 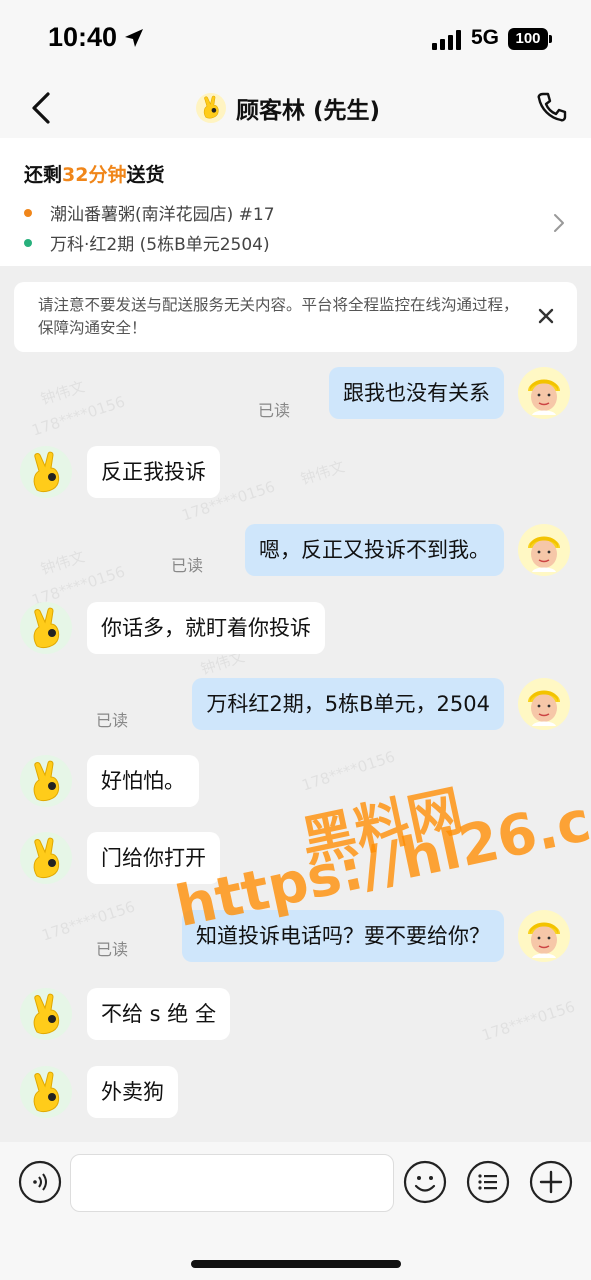 What do you see at coordinates (295, 39) in the screenshot?
I see `status-bar: 10:40 5G 100` at bounding box center [295, 39].